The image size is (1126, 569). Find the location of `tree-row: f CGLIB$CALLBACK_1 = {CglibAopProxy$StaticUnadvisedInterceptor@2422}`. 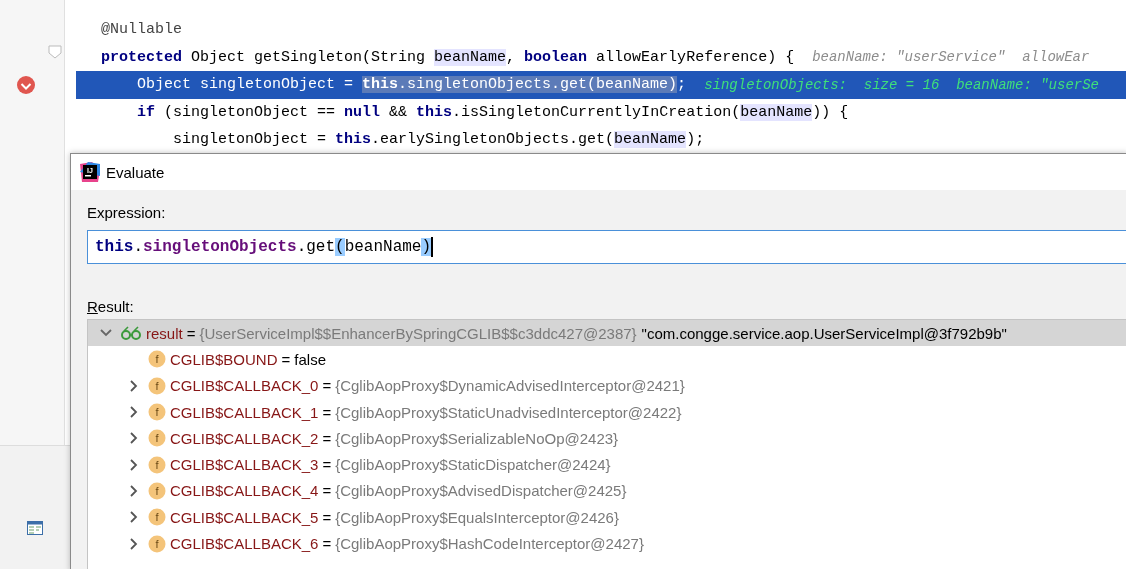

tree-row: f CGLIB$CALLBACK_1 = {CglibAopProxy$StaticUnadvisedInterceptor@2422} is located at coordinates (607, 412).